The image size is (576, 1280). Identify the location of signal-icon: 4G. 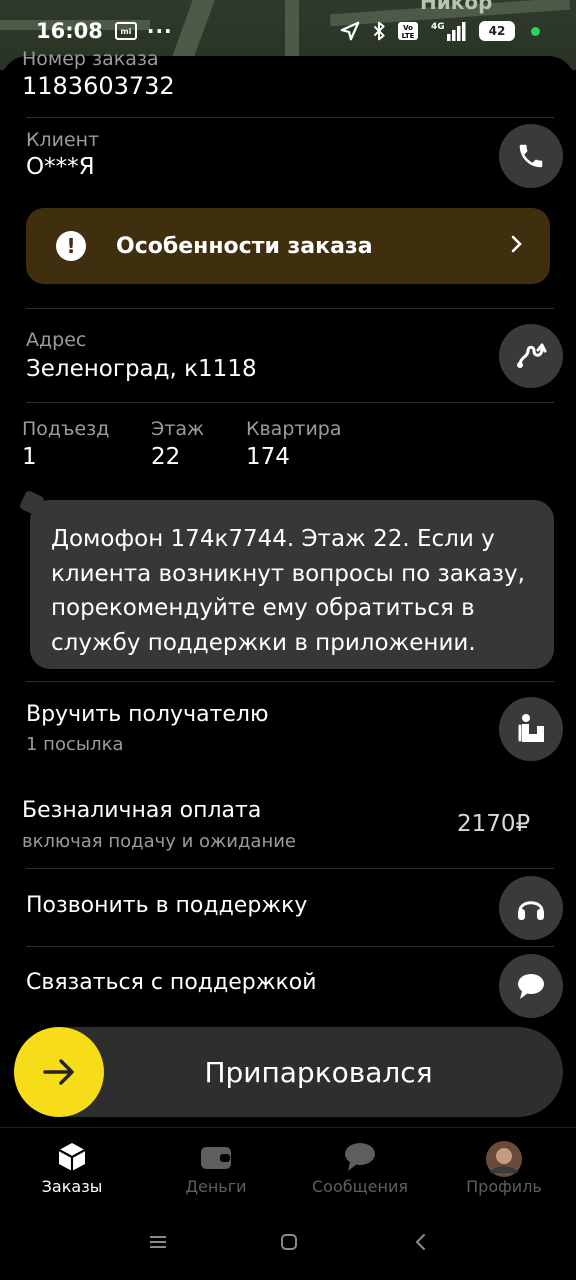
(449, 31).